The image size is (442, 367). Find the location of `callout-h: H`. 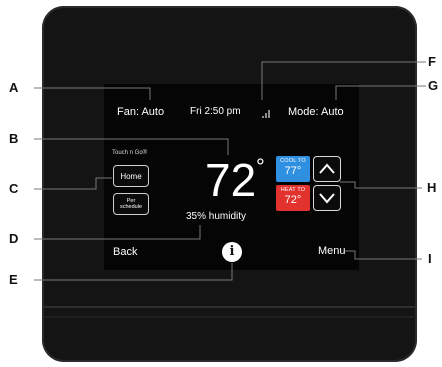

callout-h: H is located at coordinates (432, 187).